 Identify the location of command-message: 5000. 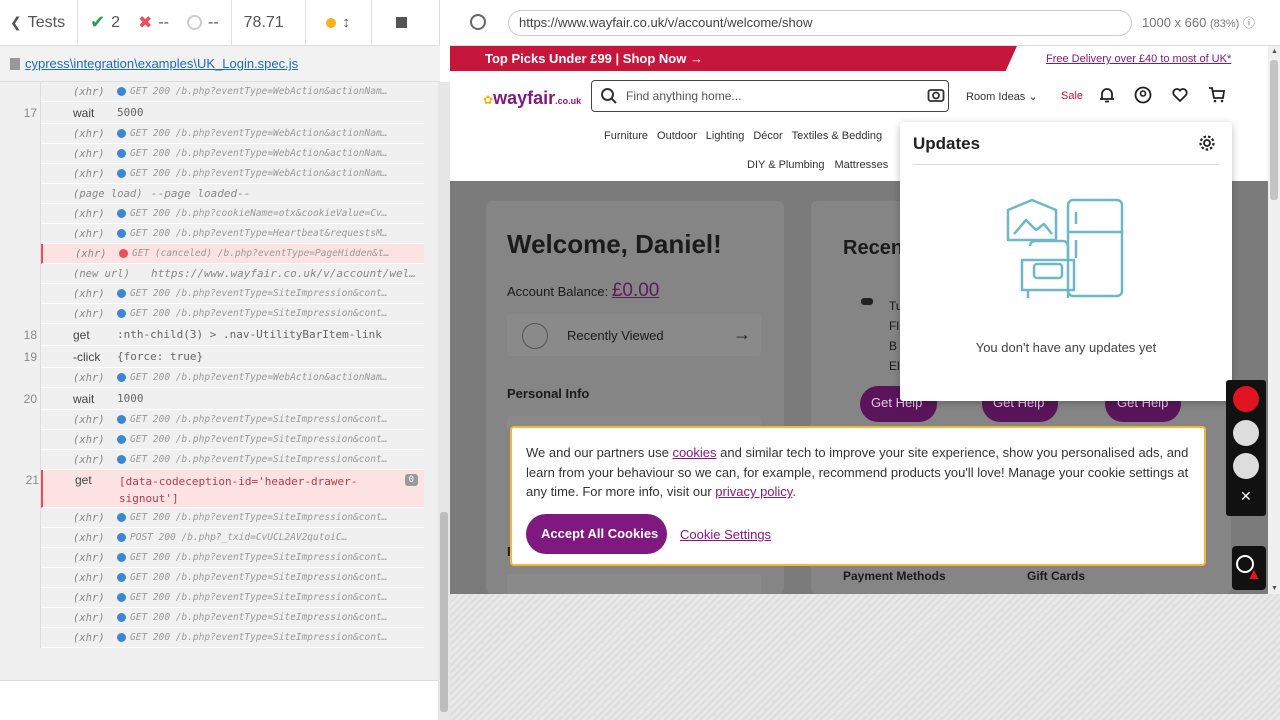
(130, 112).